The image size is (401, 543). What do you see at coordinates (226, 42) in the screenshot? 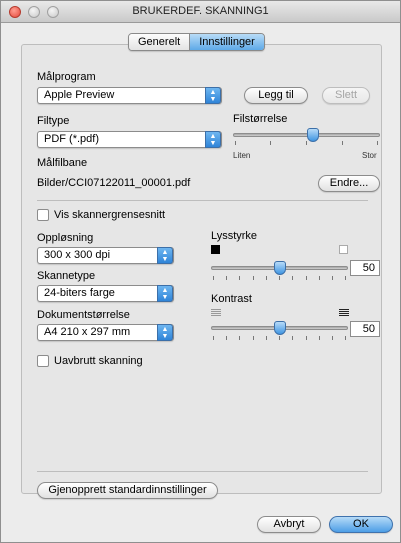
I see `tab-settings: Innstillinger` at bounding box center [226, 42].